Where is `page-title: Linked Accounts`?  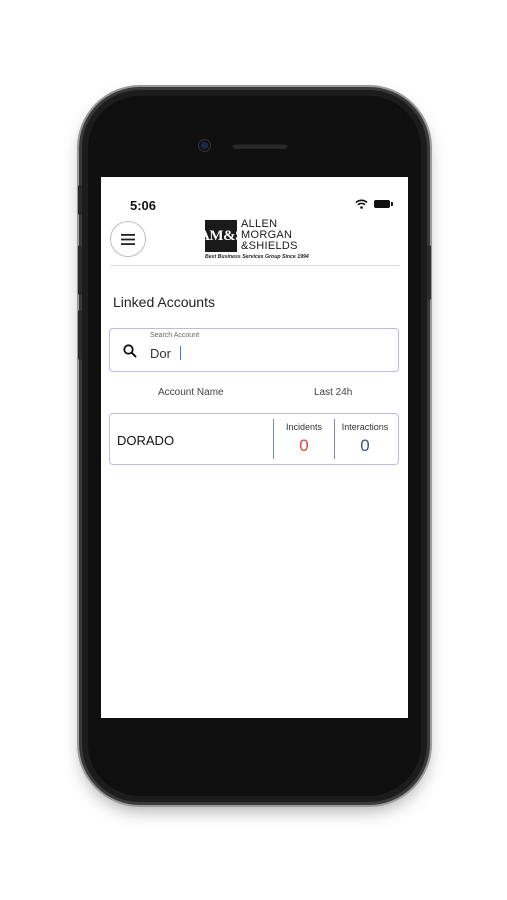
page-title: Linked Accounts is located at coordinates (164, 302).